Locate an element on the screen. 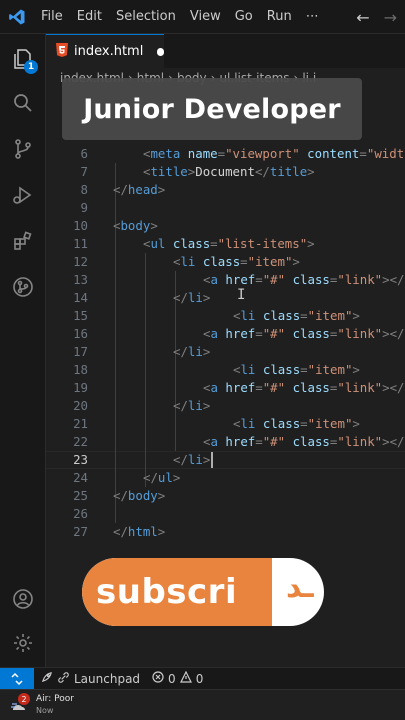 The width and height of the screenshot is (405, 720). code-line: 17 </li> is located at coordinates (225, 352).